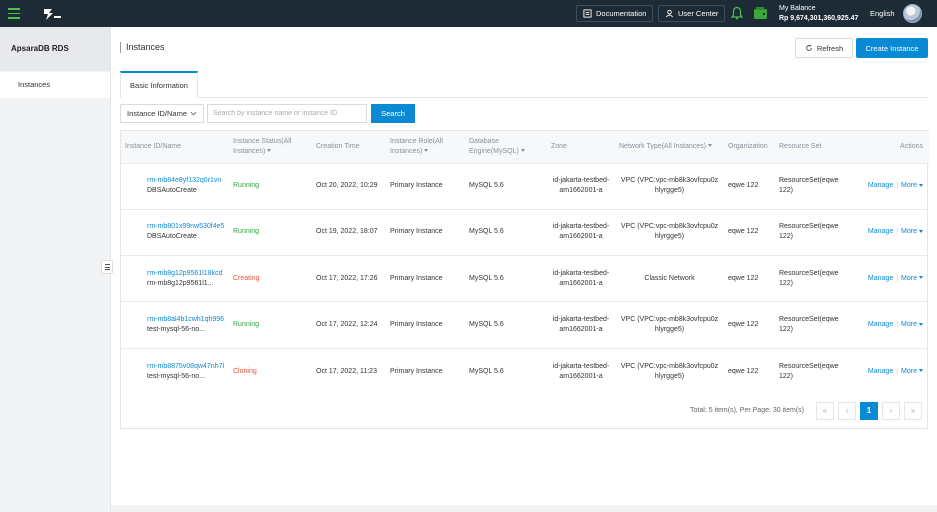 This screenshot has width=937, height=512. Describe the element at coordinates (913, 410) in the screenshot. I see `last-page-button: »` at that location.